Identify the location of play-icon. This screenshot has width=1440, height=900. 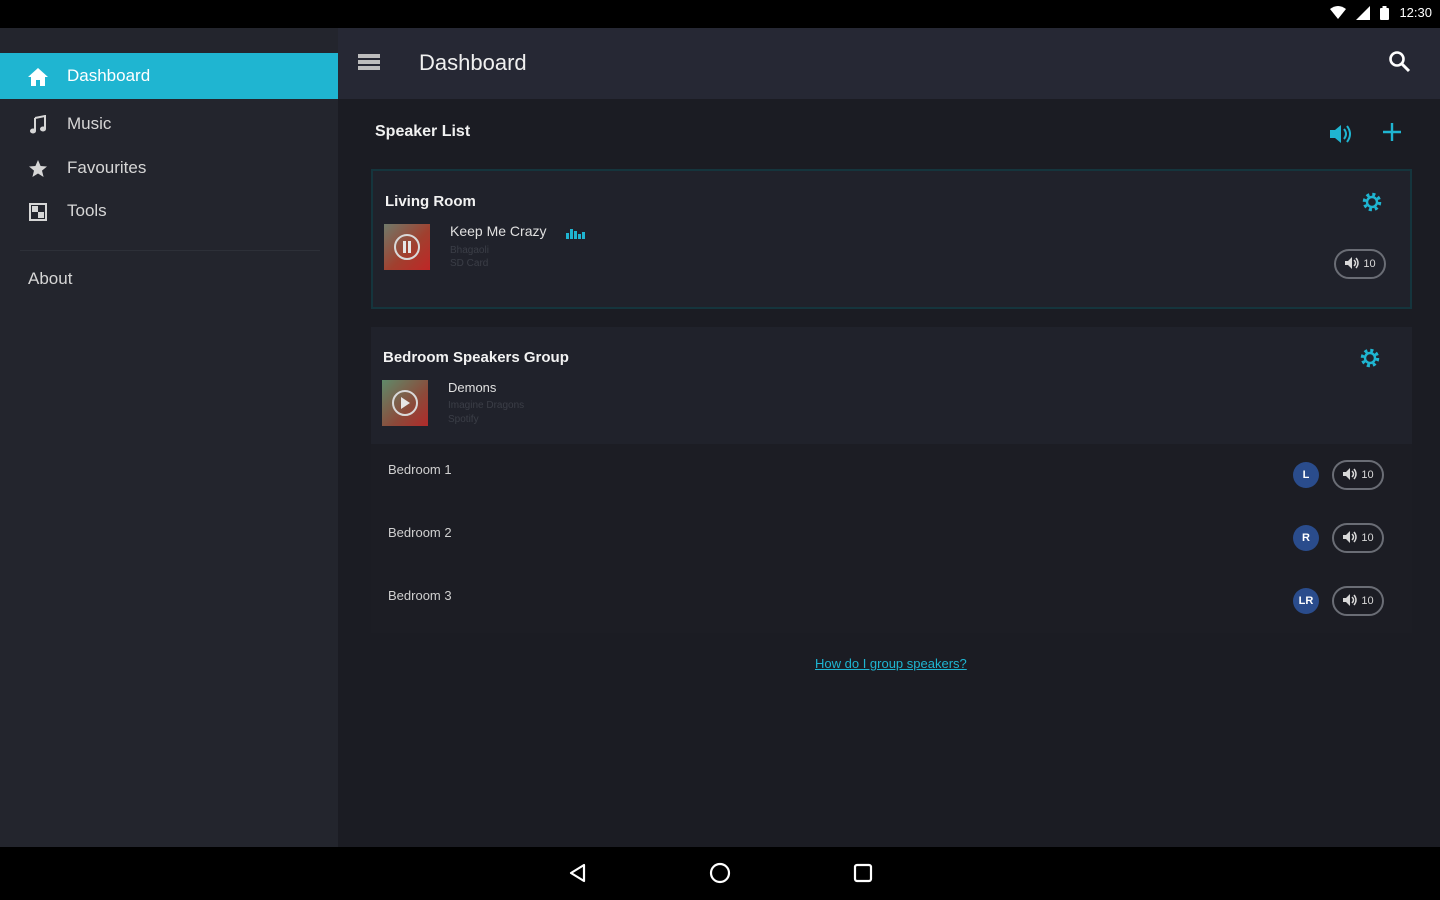
(405, 403).